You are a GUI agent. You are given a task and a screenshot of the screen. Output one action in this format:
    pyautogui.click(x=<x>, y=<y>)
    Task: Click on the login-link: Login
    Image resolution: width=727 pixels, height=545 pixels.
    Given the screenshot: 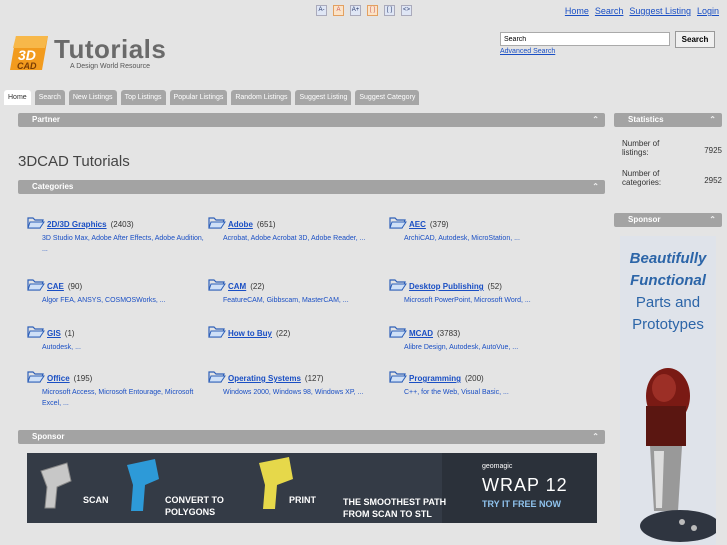 What is the action you would take?
    pyautogui.click(x=708, y=11)
    